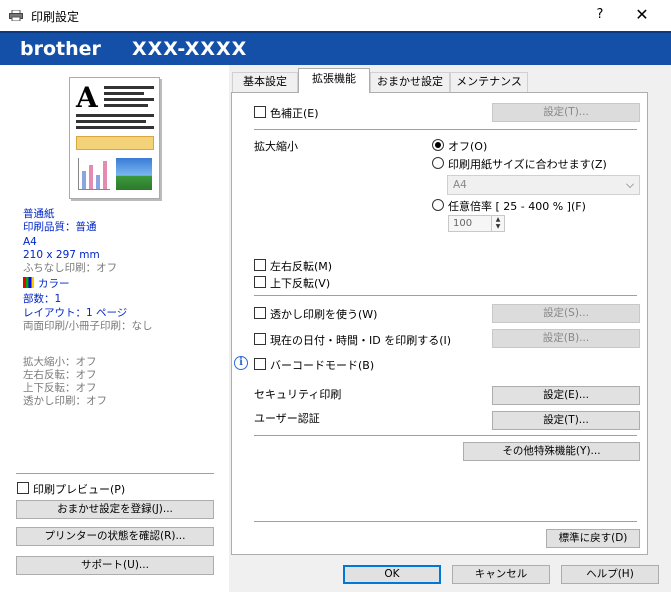  What do you see at coordinates (260, 282) in the screenshot?
I see `reverse-checkbox` at bounding box center [260, 282].